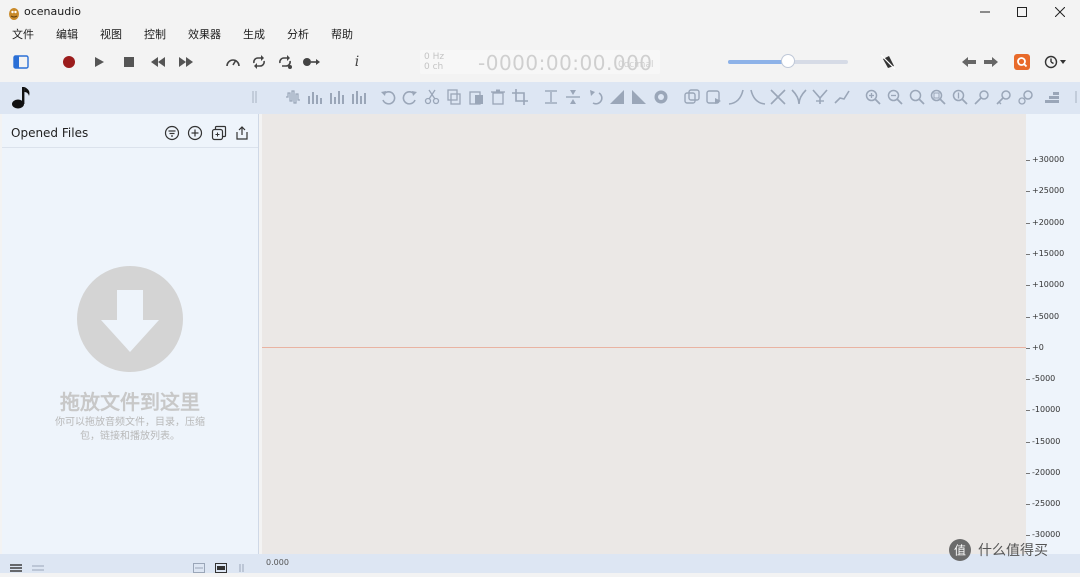  Describe the element at coordinates (233, 62) in the screenshot. I see `speed-icon` at that location.